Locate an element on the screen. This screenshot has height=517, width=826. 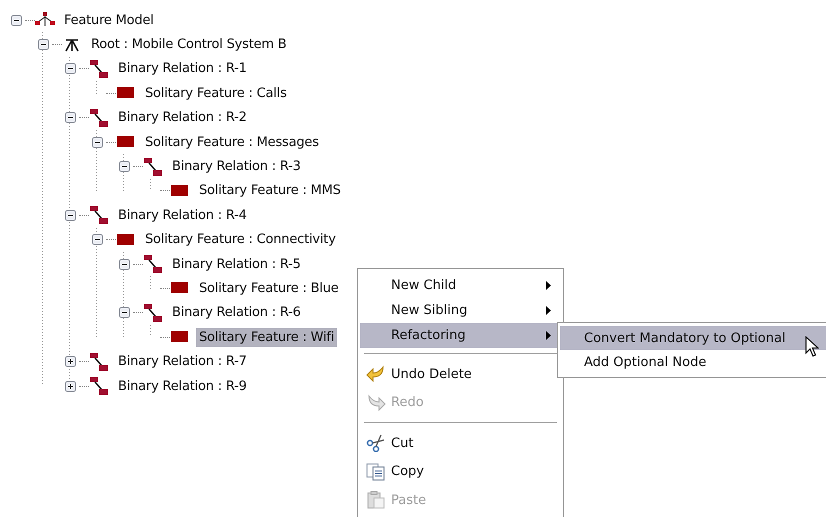
tree-item: Binary Relation : R-6 is located at coordinates (236, 312).